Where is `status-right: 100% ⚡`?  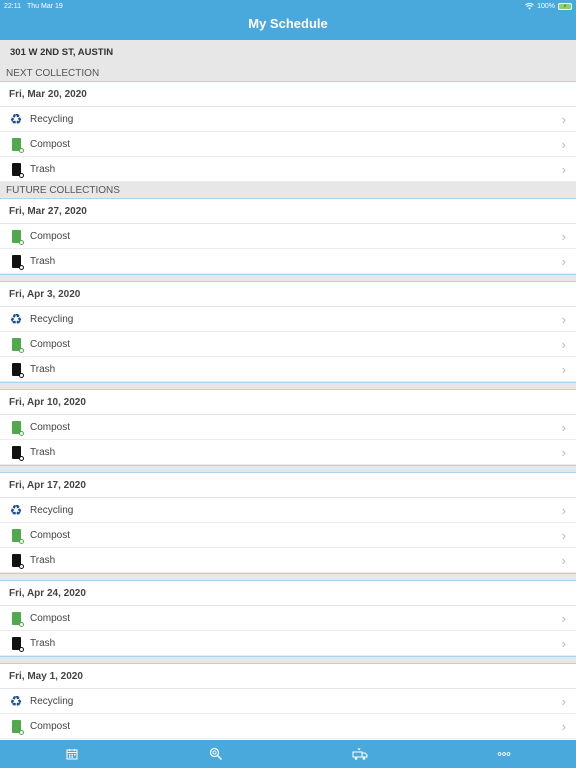 status-right: 100% ⚡ is located at coordinates (548, 6).